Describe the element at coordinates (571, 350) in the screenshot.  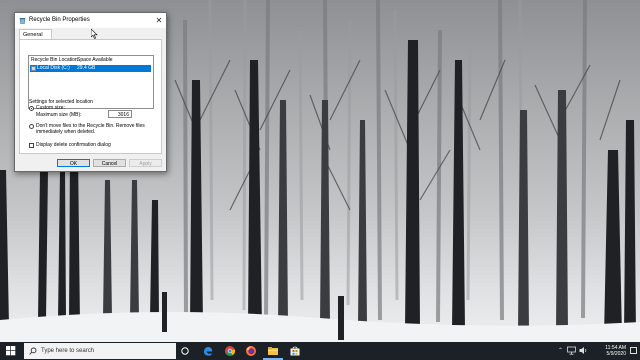
I see `network-icon` at that location.